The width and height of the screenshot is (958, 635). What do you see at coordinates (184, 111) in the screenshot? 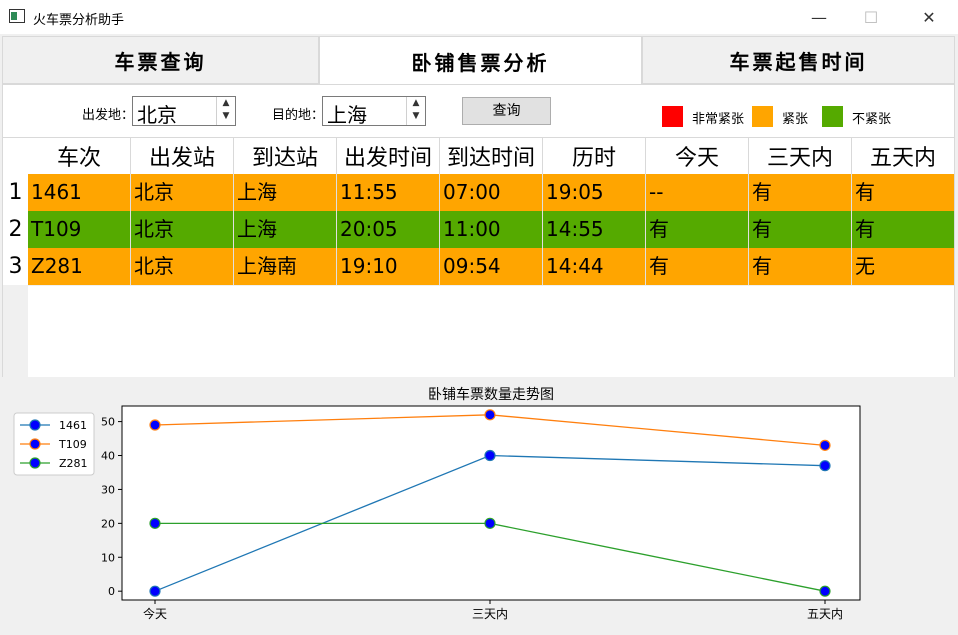
I see `from-combo: 北京 ▲ ▼` at bounding box center [184, 111].